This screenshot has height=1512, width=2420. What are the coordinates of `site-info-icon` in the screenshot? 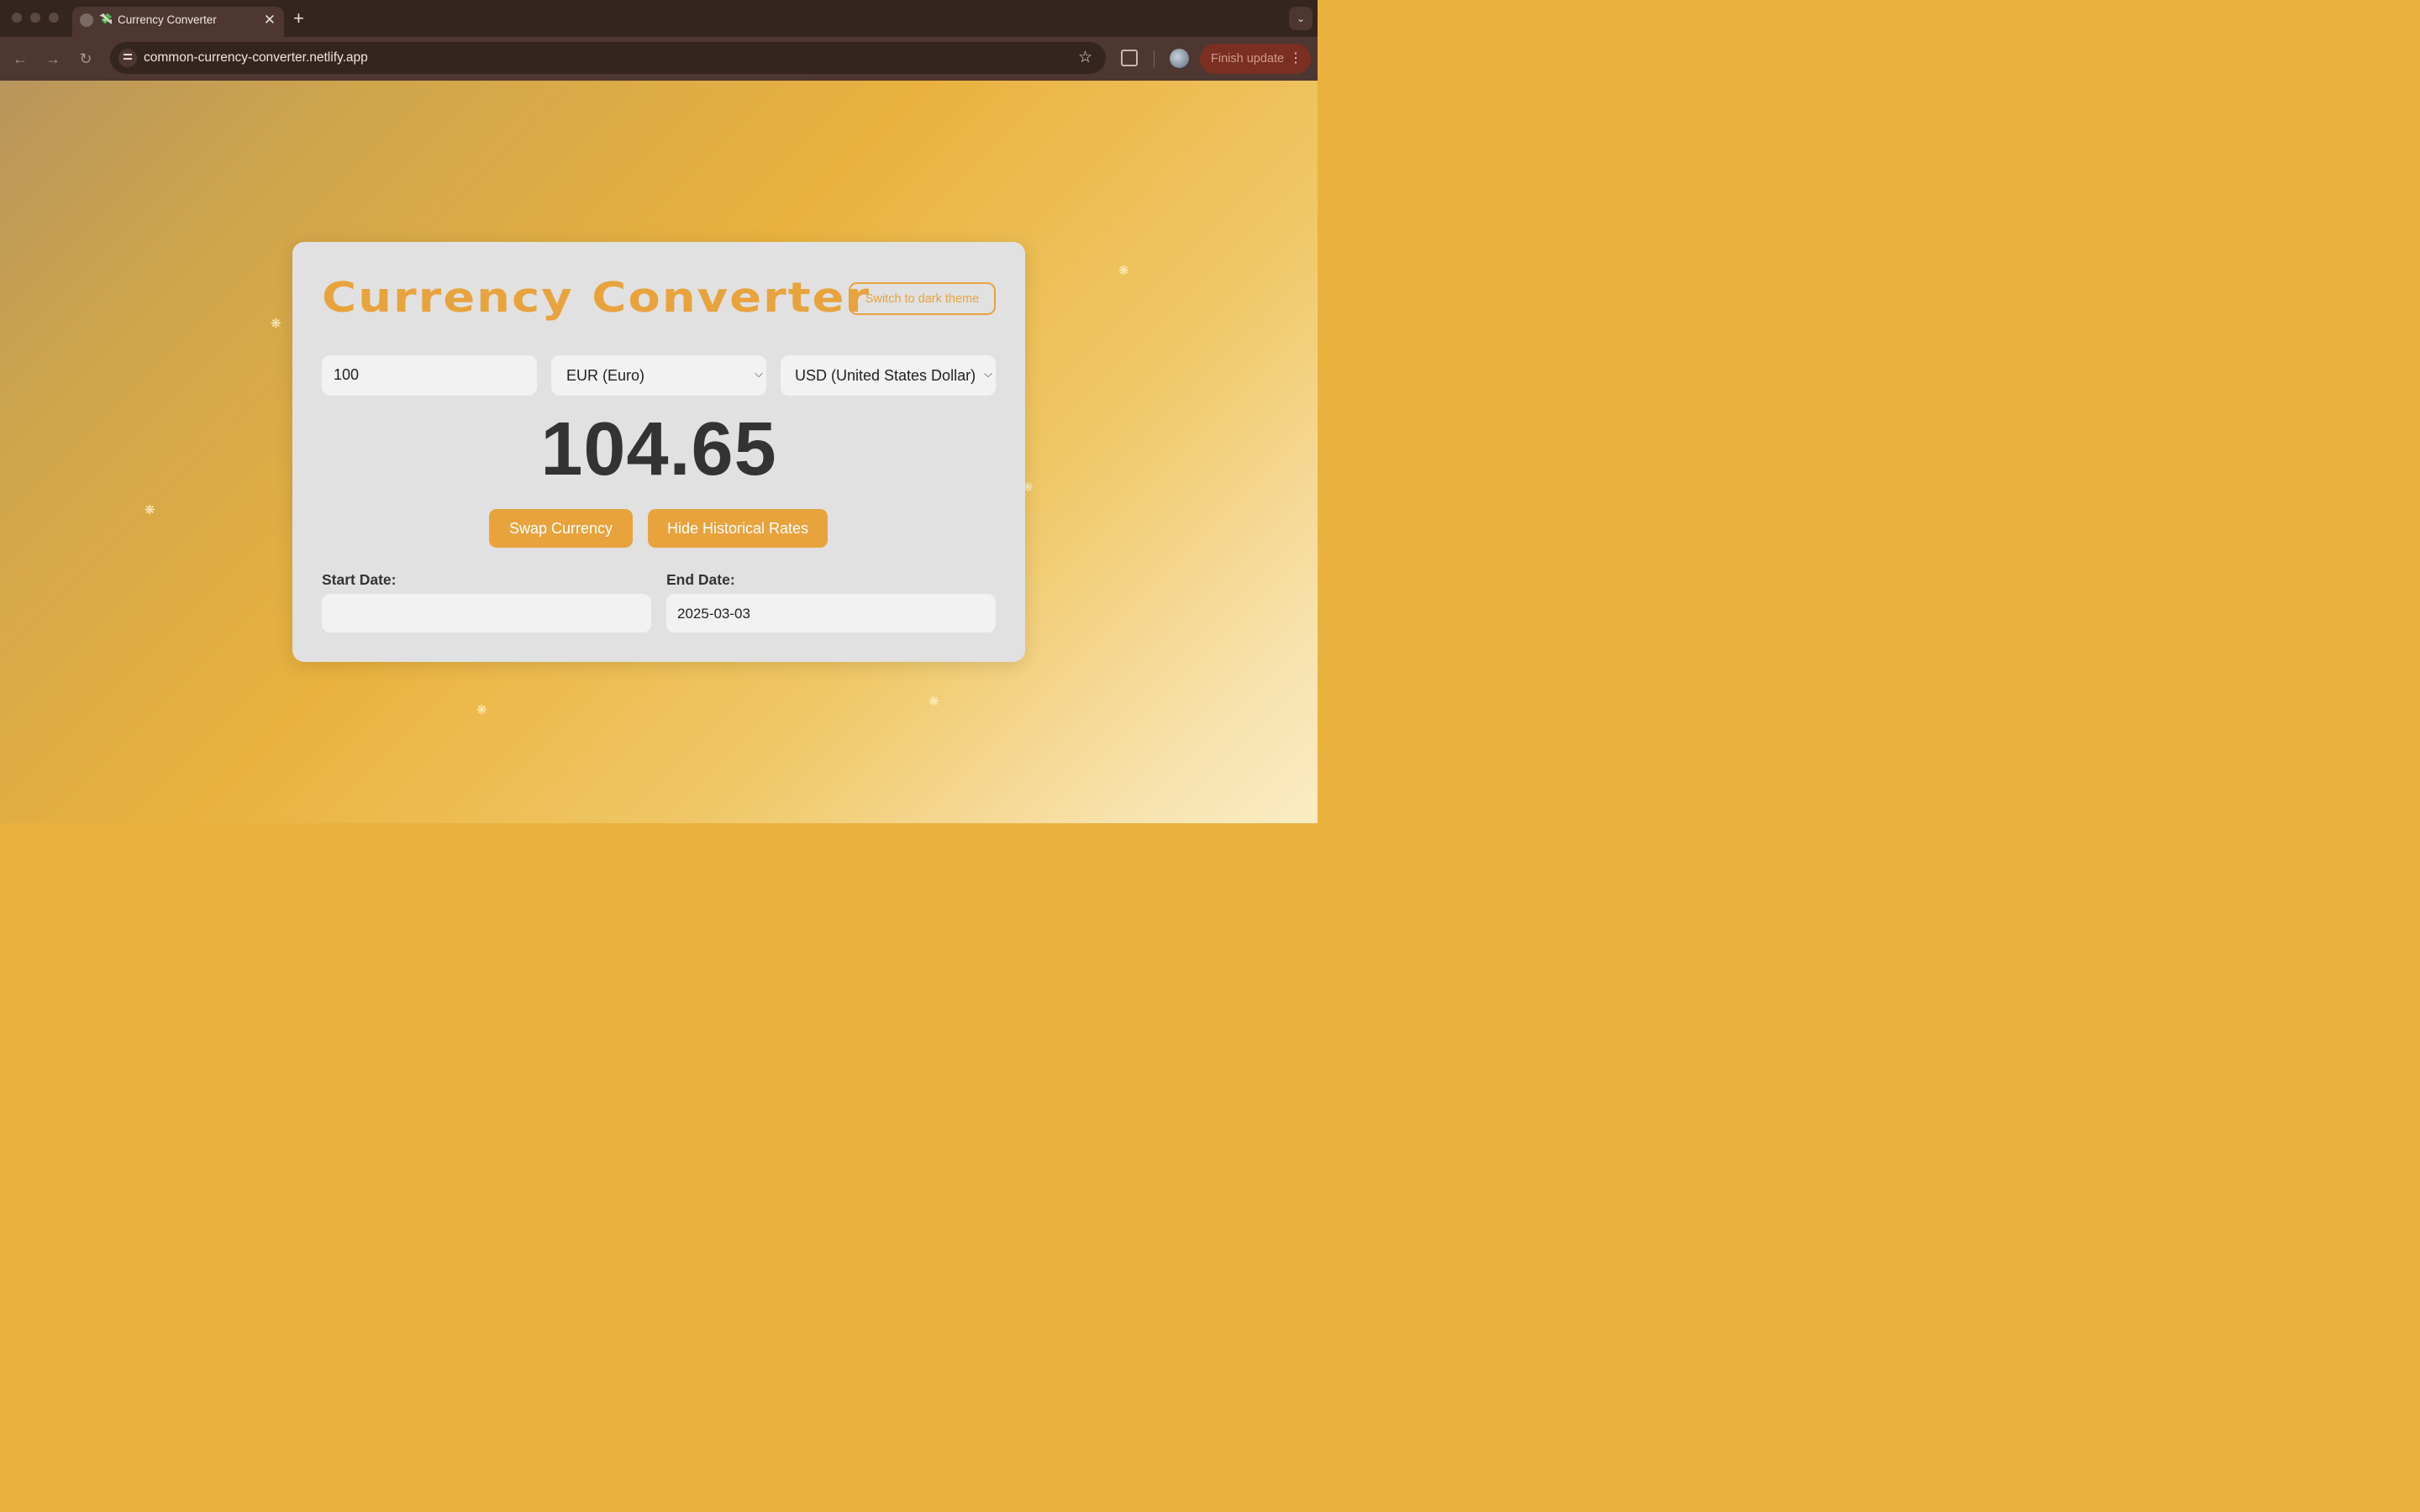 It's located at (128, 58).